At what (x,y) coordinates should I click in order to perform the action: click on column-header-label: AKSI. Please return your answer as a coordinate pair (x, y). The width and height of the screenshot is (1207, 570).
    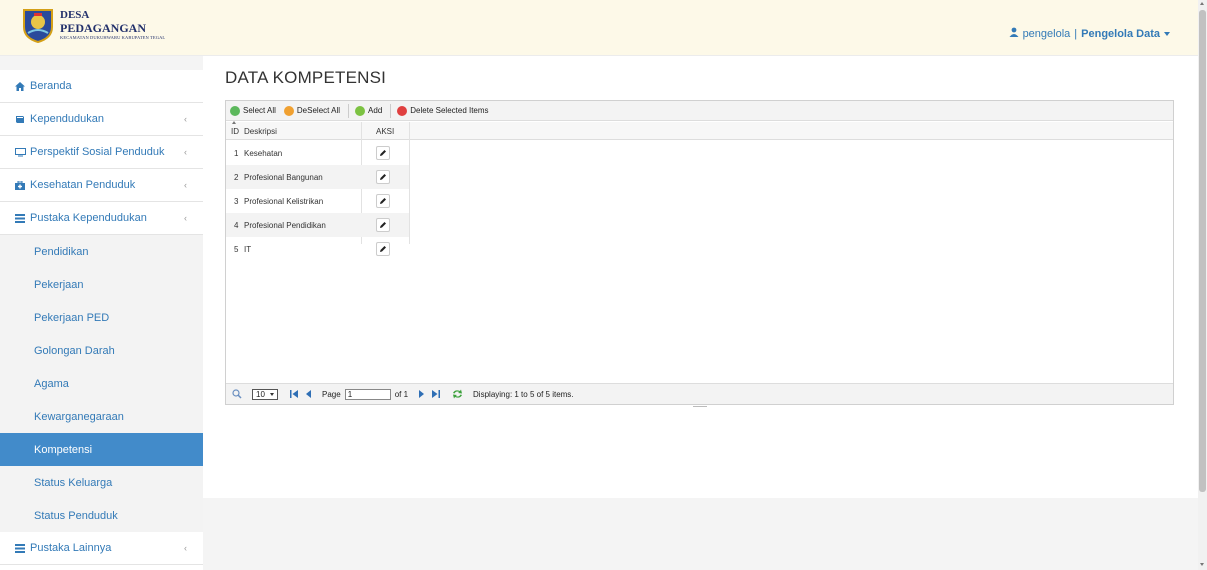
    Looking at the image, I should click on (385, 131).